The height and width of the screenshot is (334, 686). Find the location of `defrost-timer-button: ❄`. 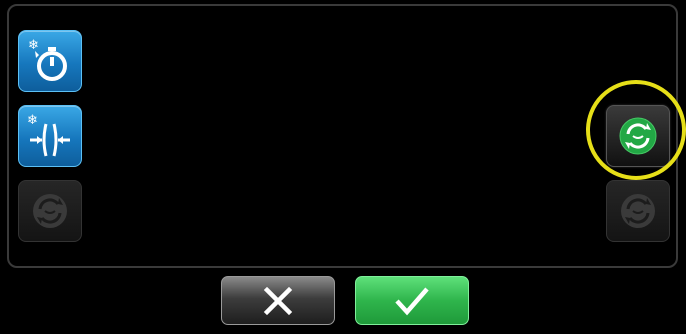

defrost-timer-button: ❄ is located at coordinates (50, 61).